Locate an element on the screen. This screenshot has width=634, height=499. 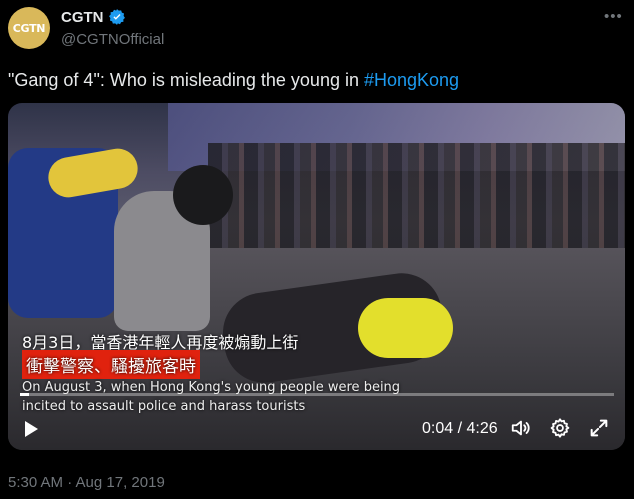
gear-icon is located at coordinates (560, 428).